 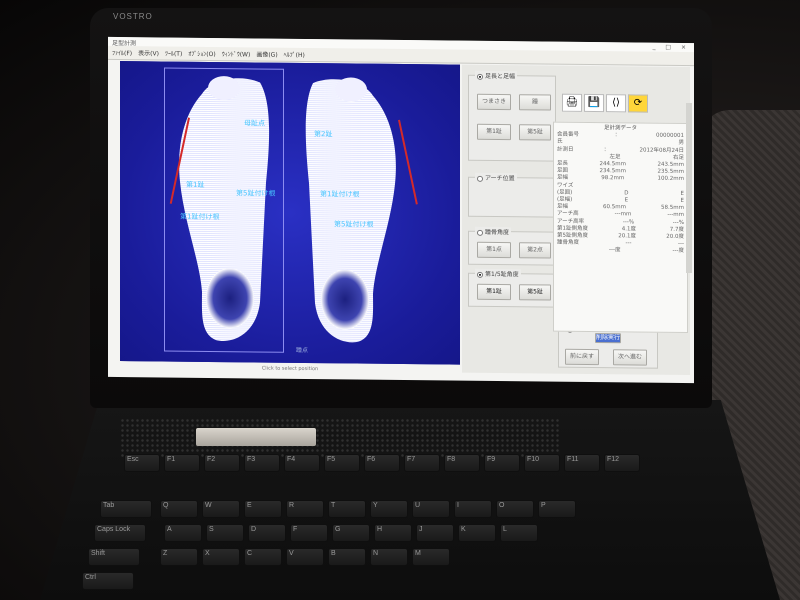 I want to click on group-heel-angle: 踵骨角度 第1点 第2点, so click(x=512, y=246).